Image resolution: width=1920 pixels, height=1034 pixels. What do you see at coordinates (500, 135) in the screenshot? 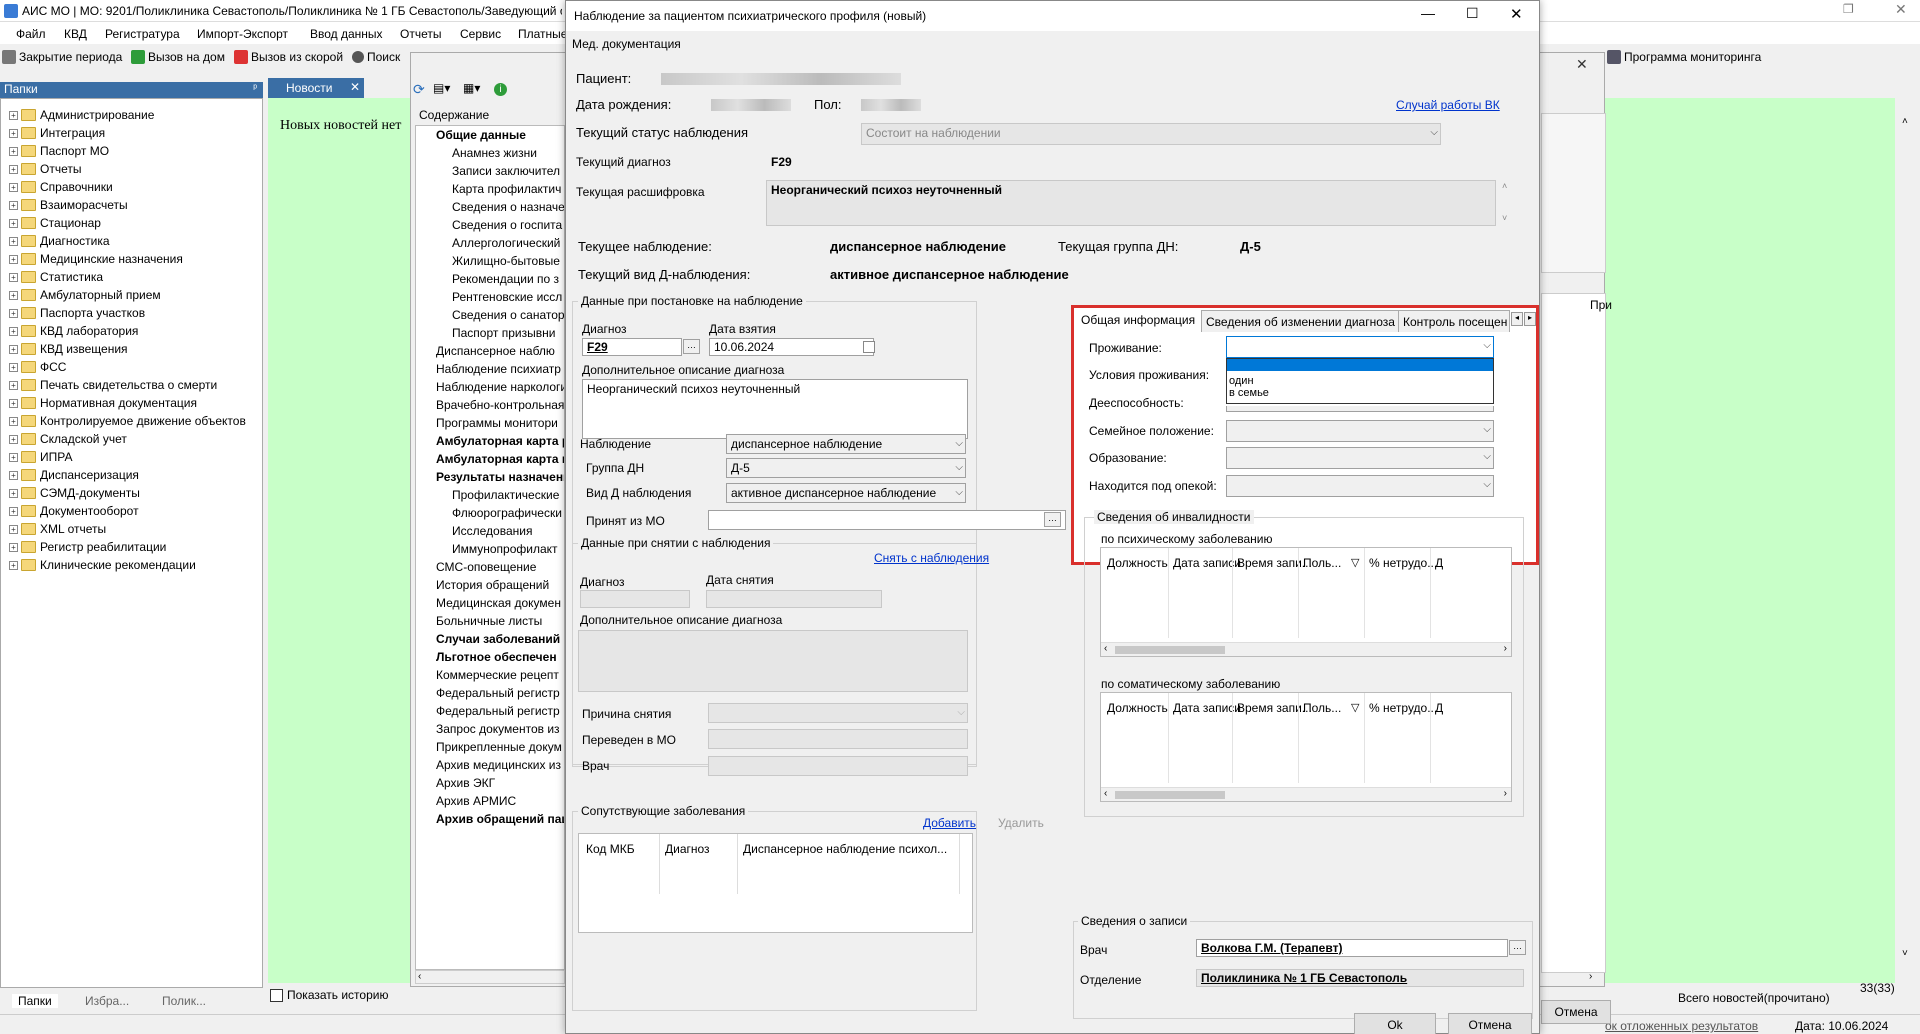
I see `contents-item: Общие данные` at bounding box center [500, 135].